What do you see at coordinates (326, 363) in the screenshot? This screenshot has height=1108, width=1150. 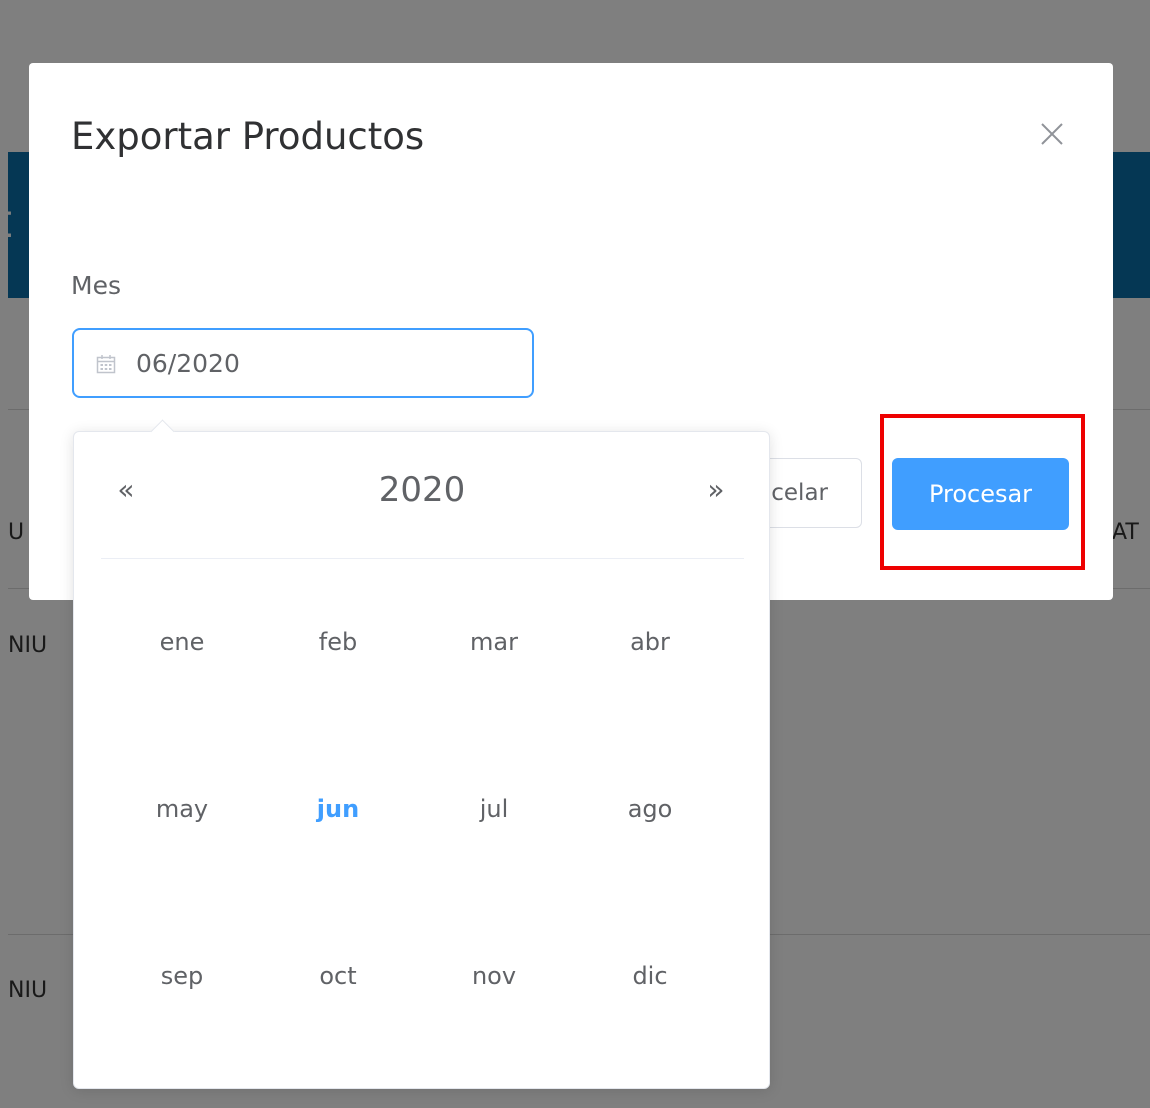 I see `month-input` at bounding box center [326, 363].